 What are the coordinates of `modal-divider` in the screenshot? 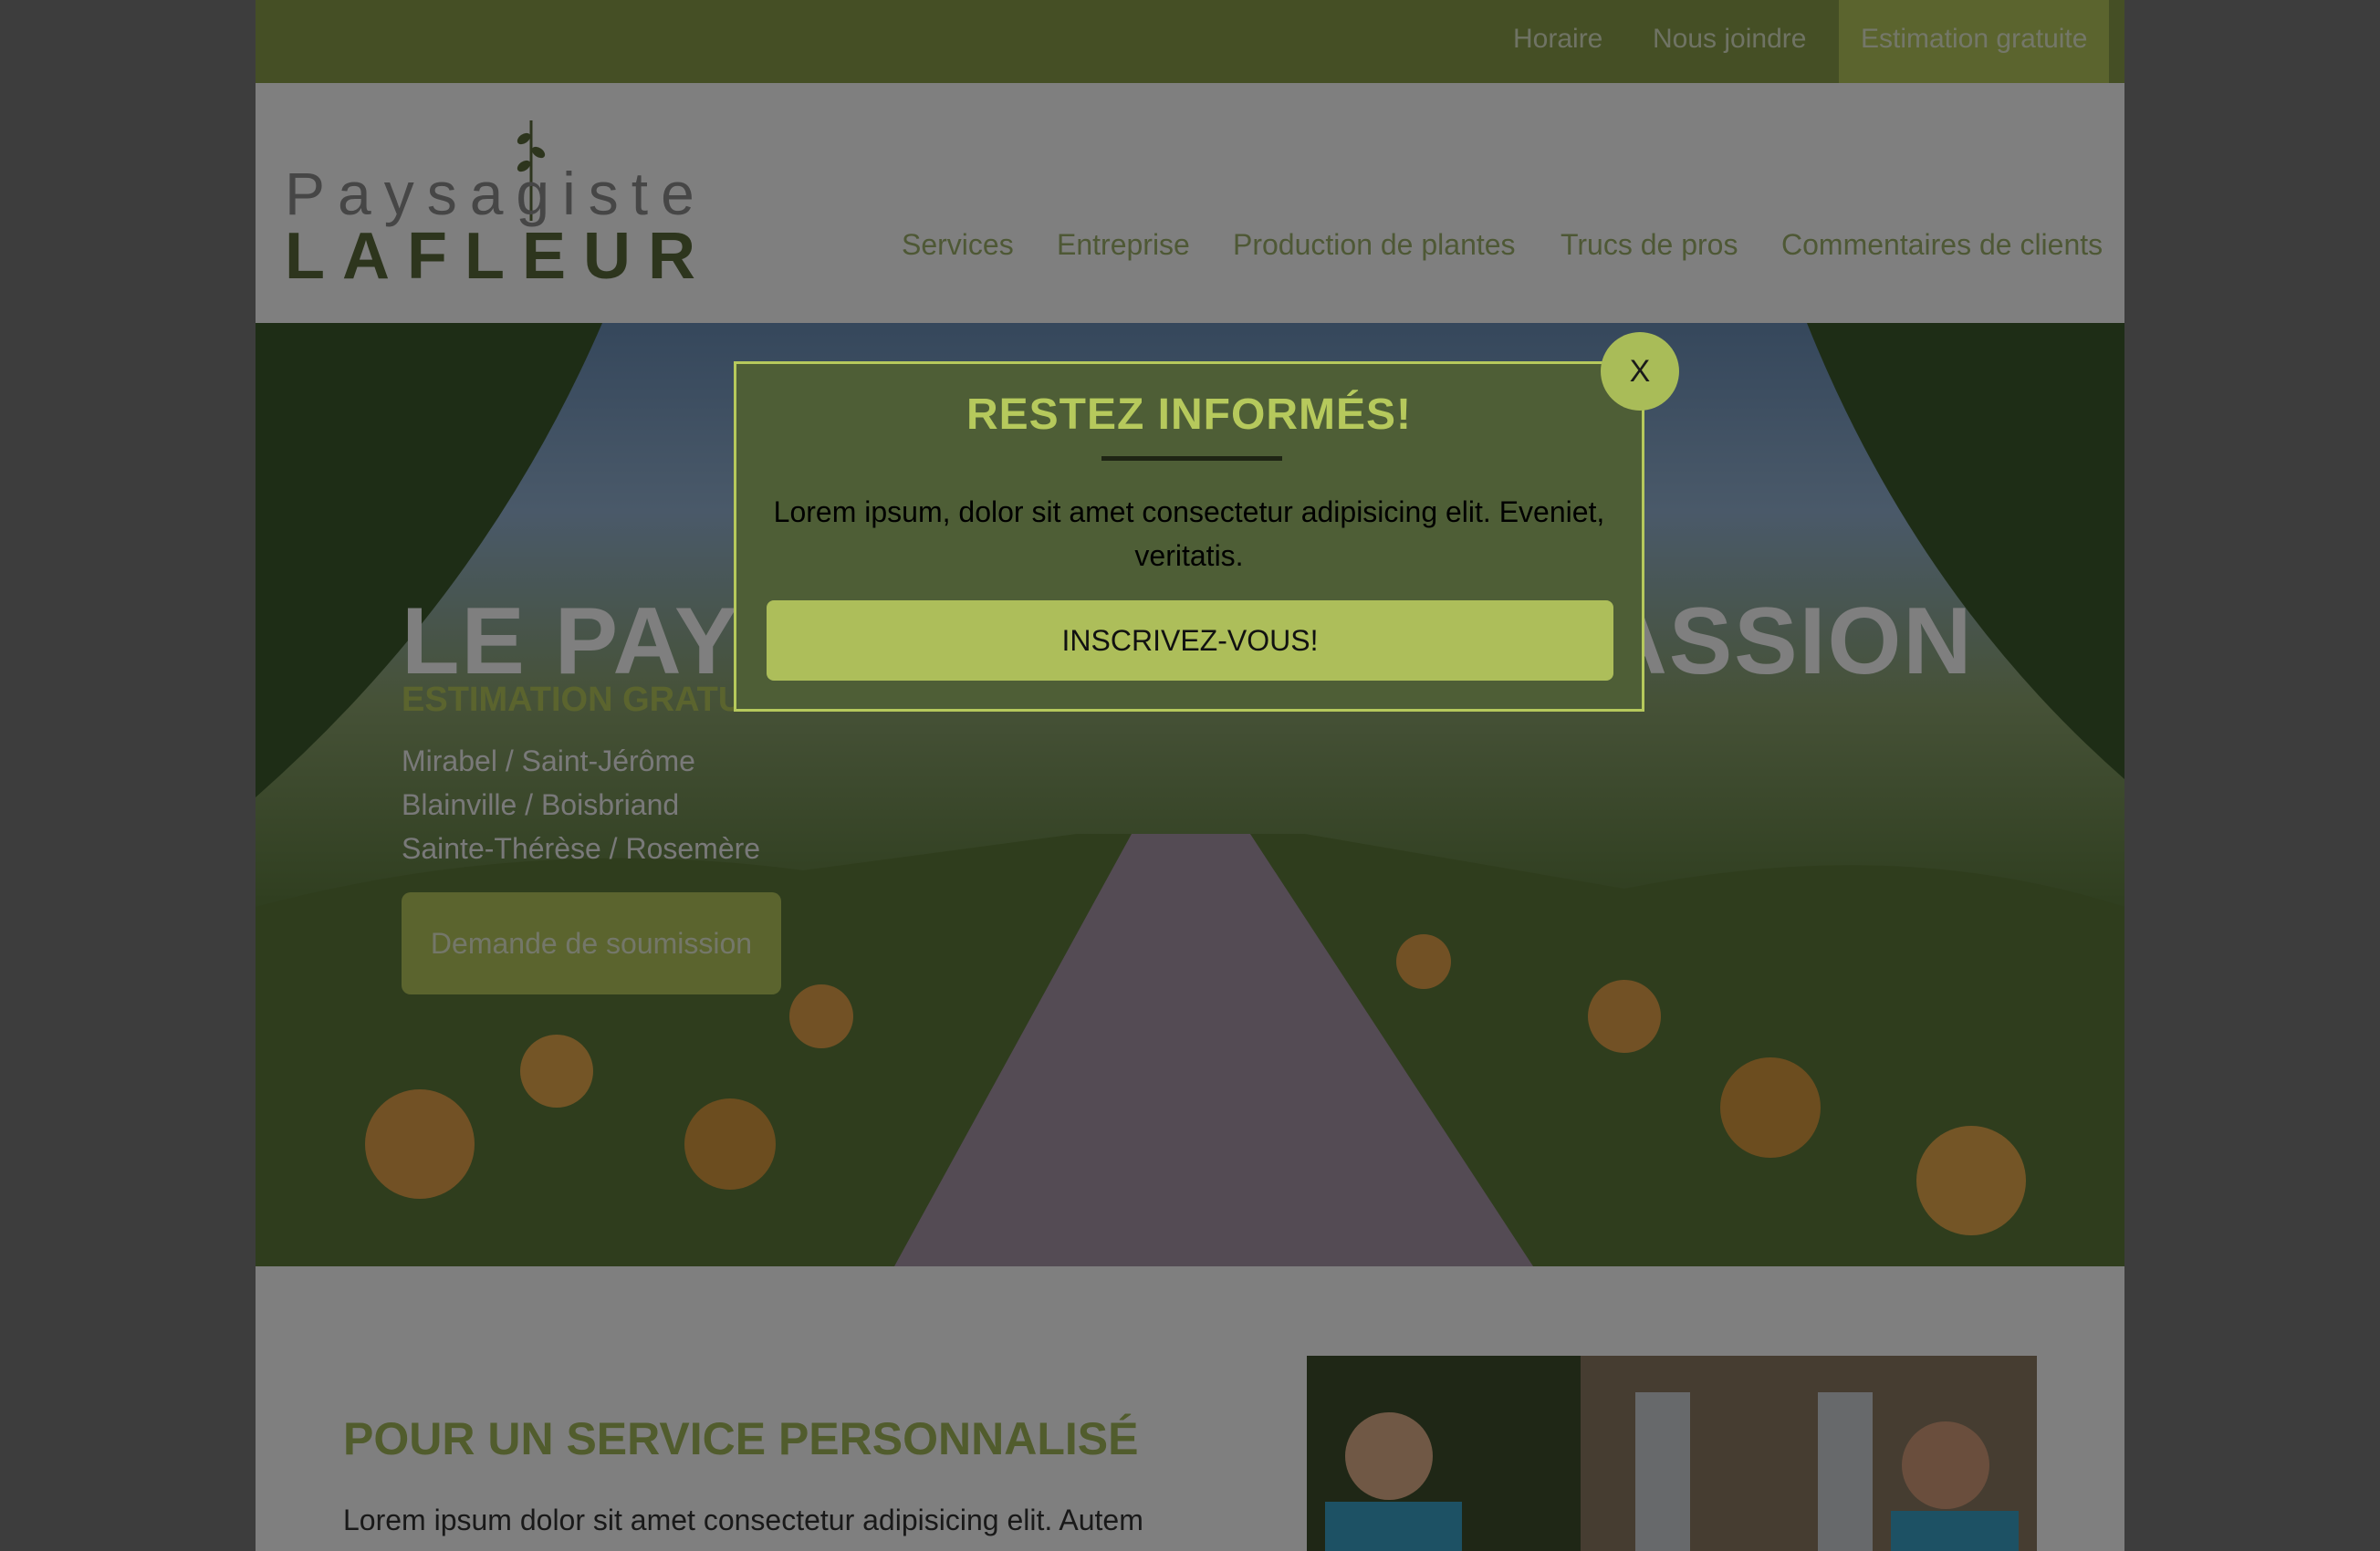 It's located at (1191, 459).